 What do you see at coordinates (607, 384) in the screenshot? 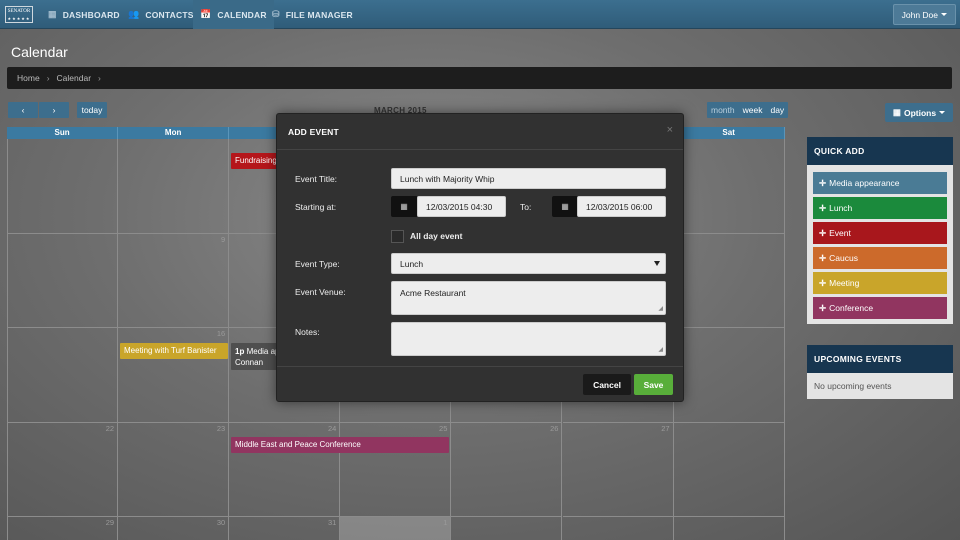
I see `cancel-button: Cancel` at bounding box center [607, 384].